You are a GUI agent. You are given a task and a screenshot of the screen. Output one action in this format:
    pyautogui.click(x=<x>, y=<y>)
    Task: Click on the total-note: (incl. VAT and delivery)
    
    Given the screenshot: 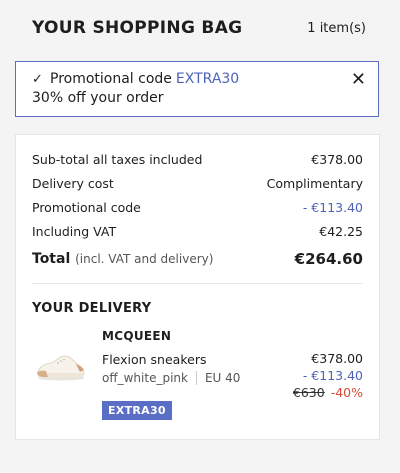 What is the action you would take?
    pyautogui.click(x=144, y=259)
    